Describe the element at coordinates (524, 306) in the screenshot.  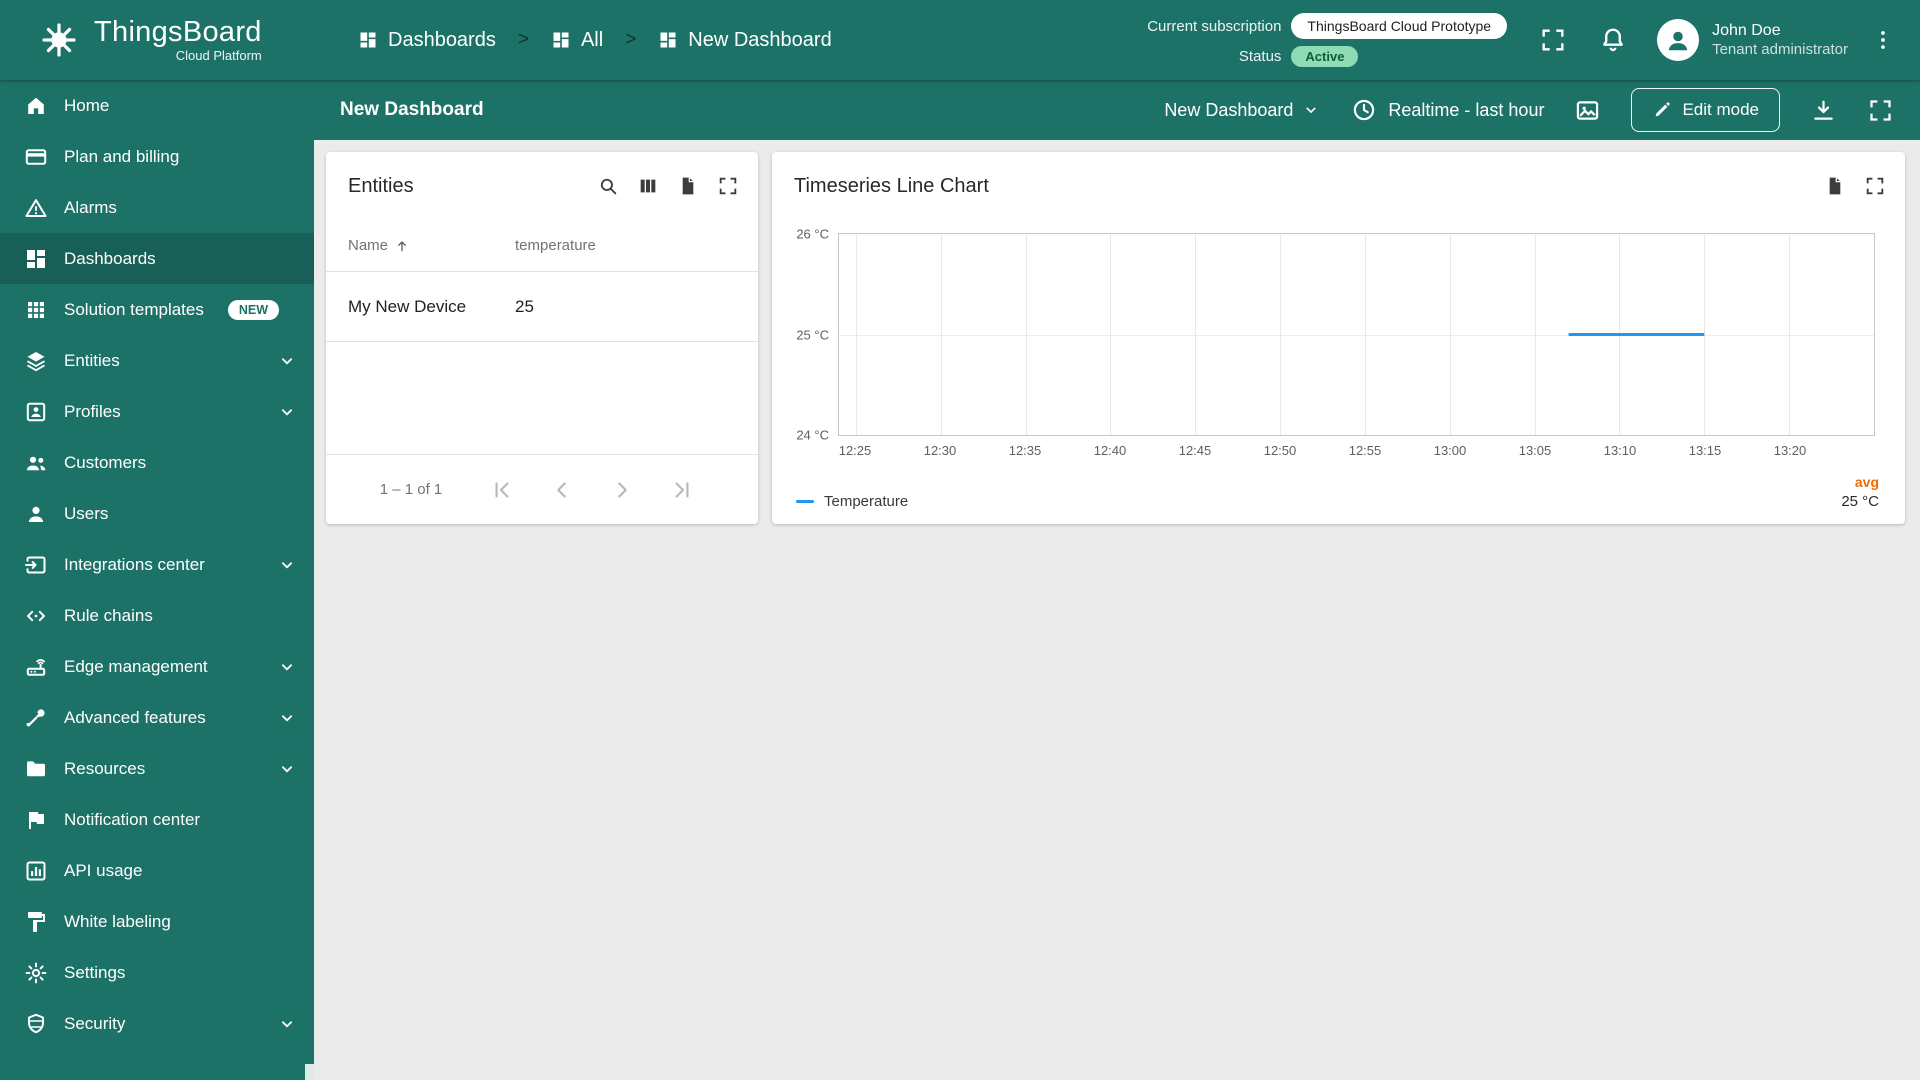
I see `cell-temperature: 25` at that location.